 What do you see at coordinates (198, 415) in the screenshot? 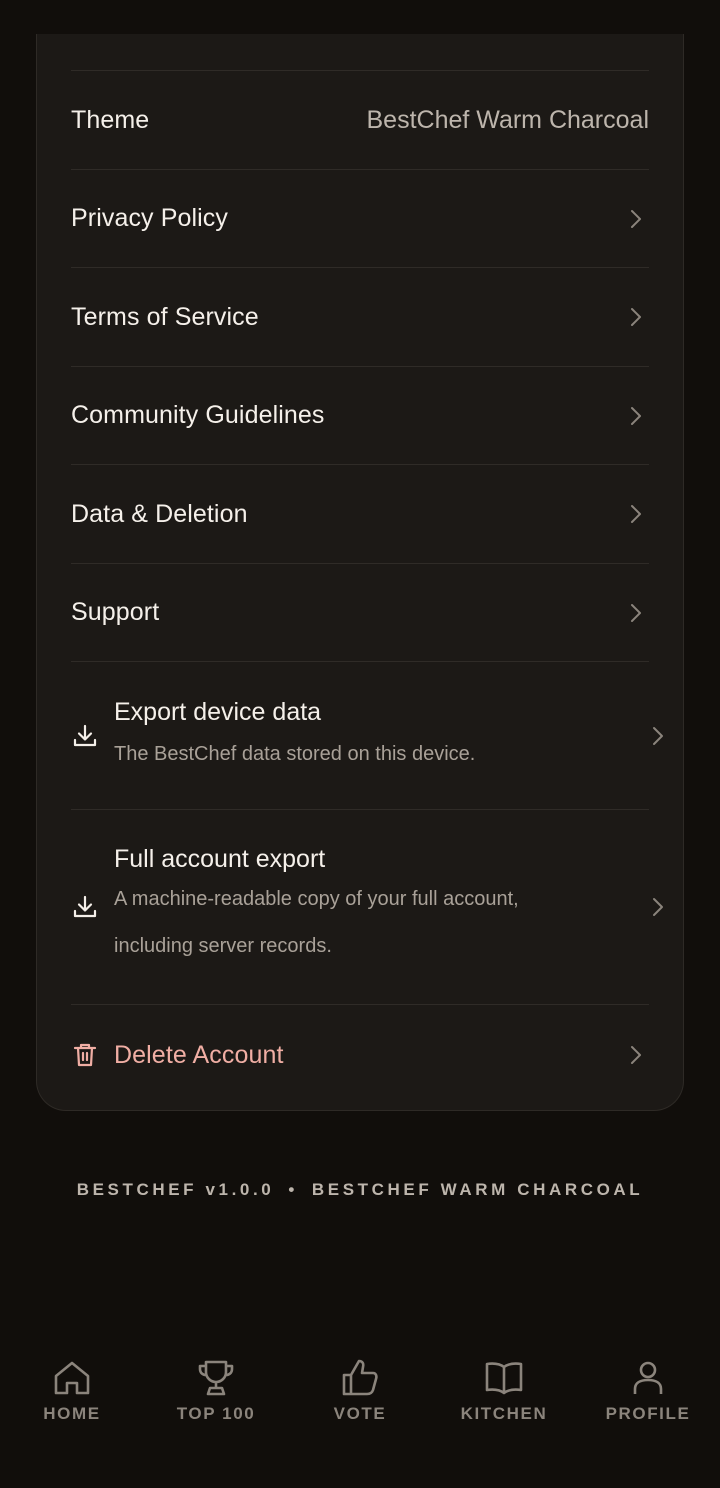
I see `community-guidelines-label: Community Guidelines` at bounding box center [198, 415].